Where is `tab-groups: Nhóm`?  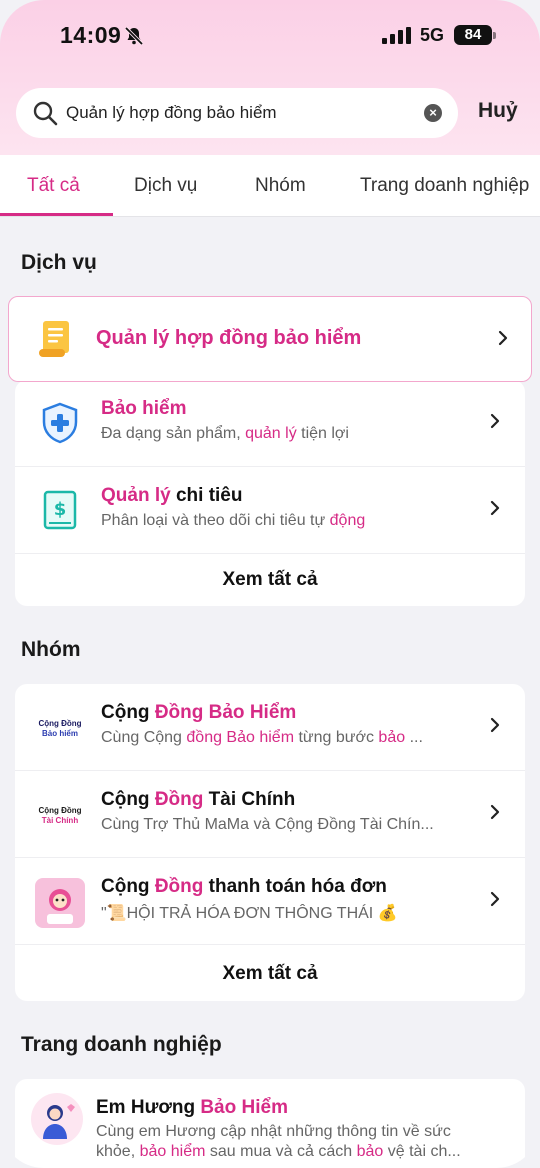 tab-groups: Nhóm is located at coordinates (280, 186).